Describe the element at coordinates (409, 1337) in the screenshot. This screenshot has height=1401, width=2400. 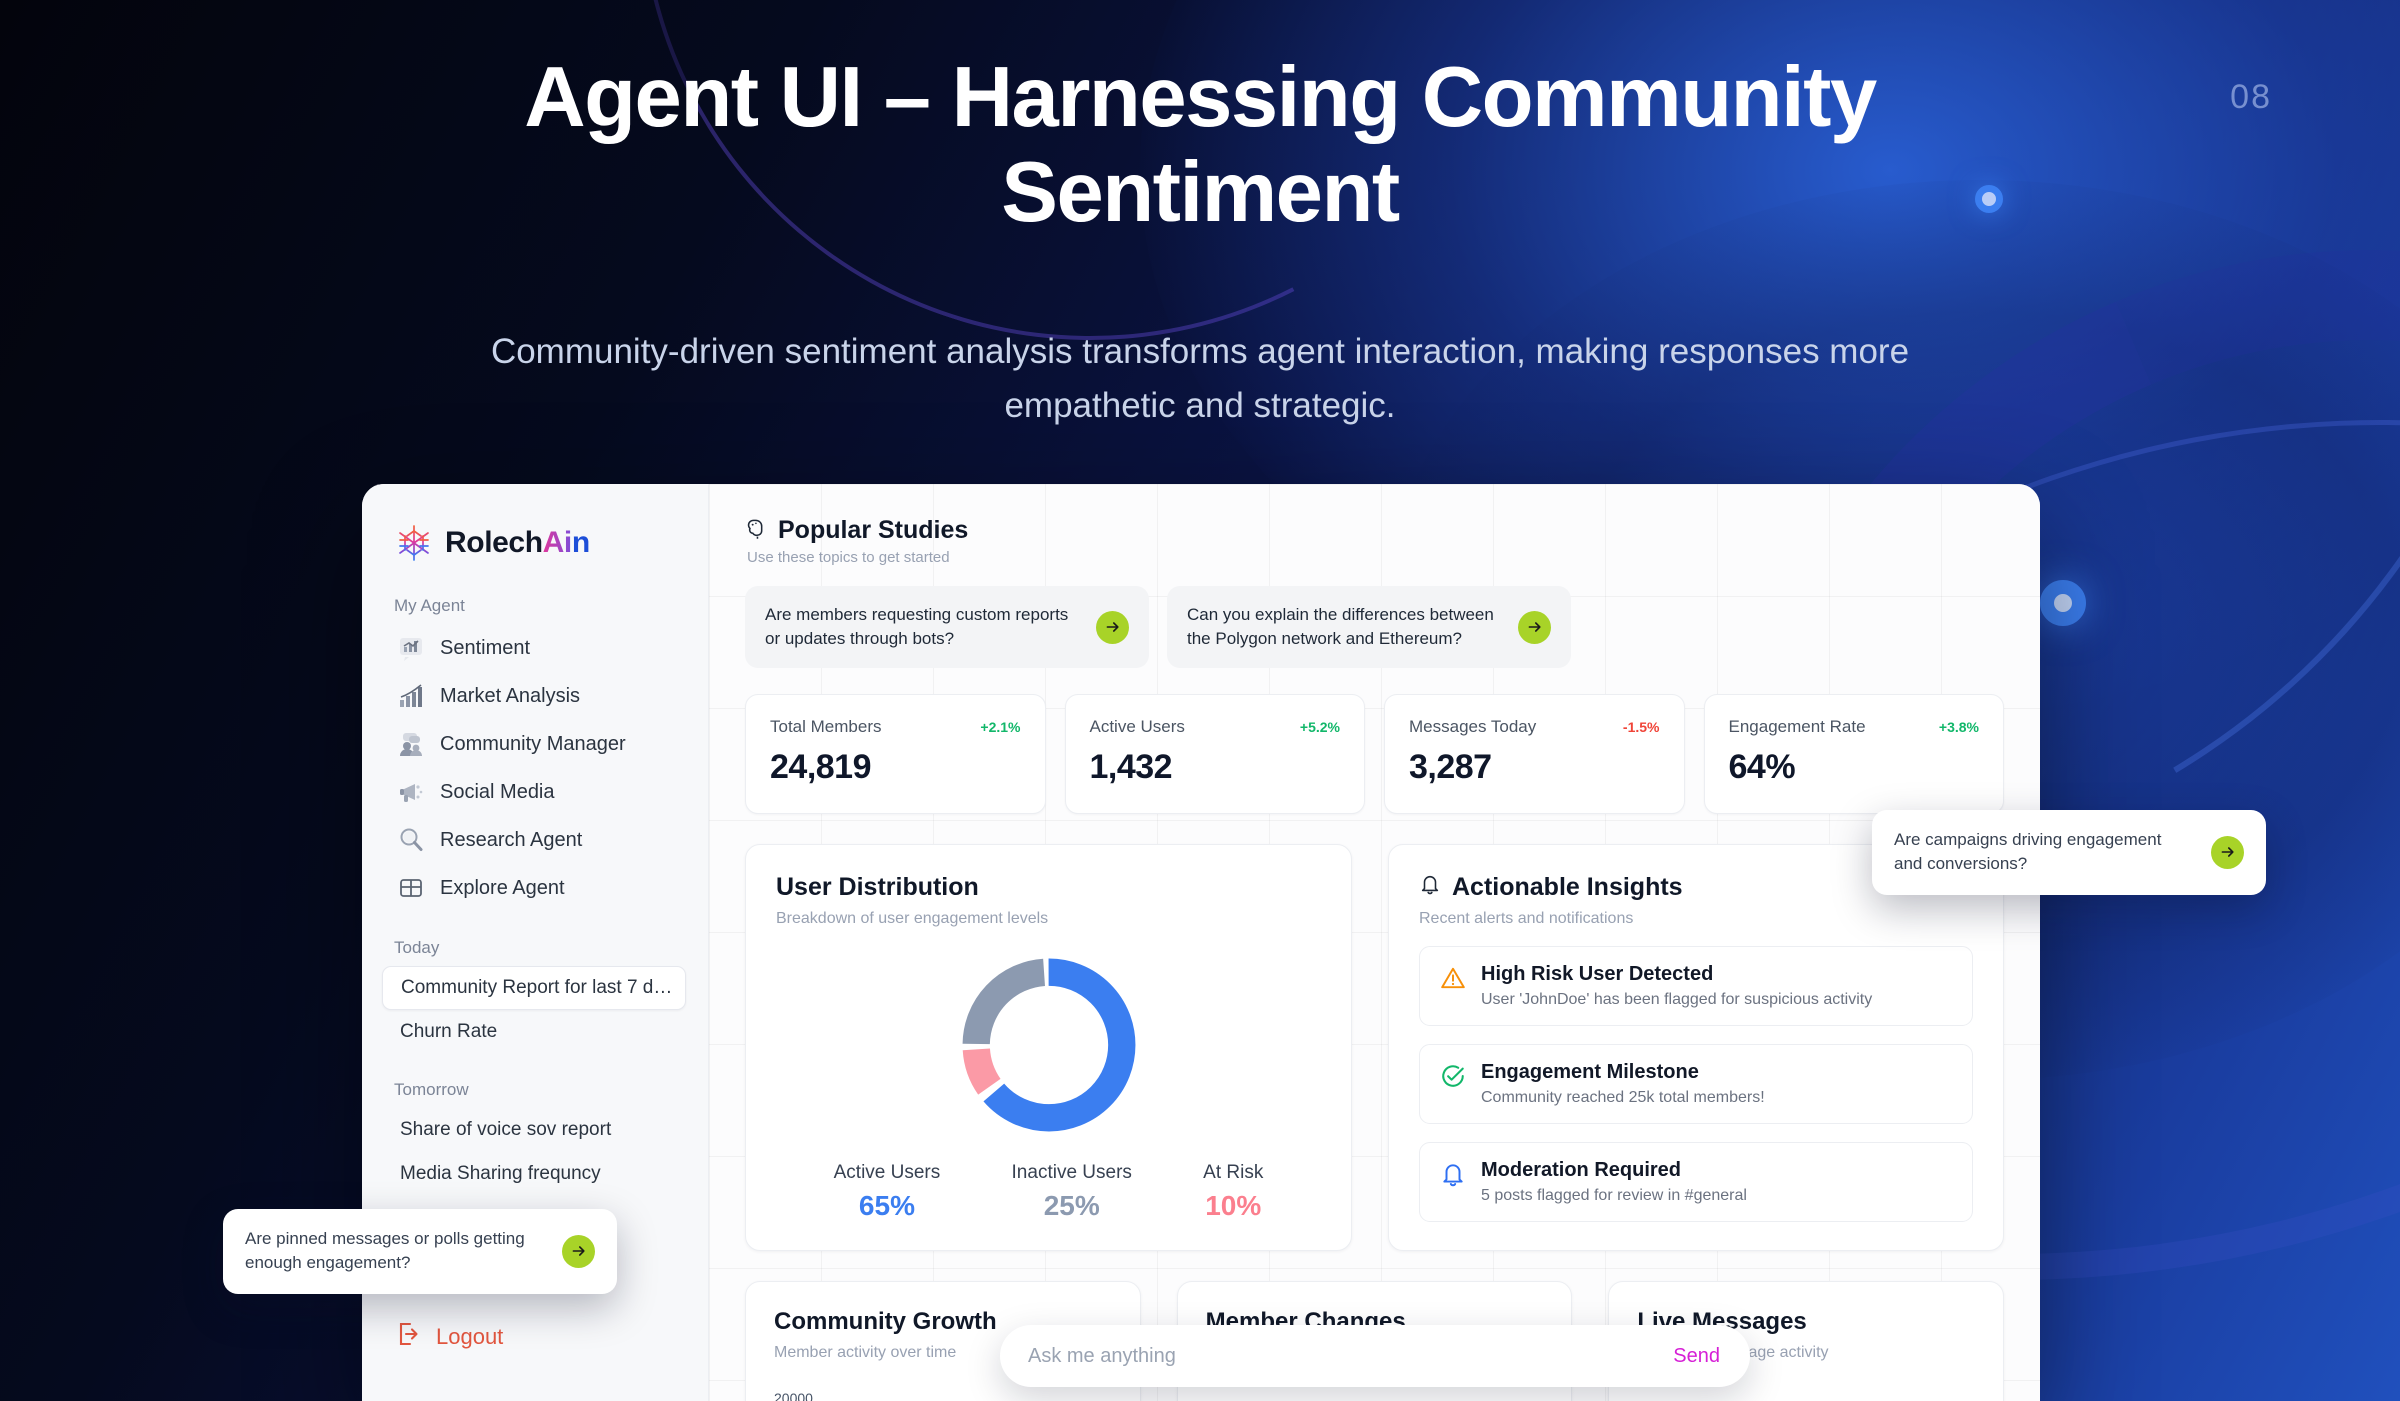
I see `logout-icon` at that location.